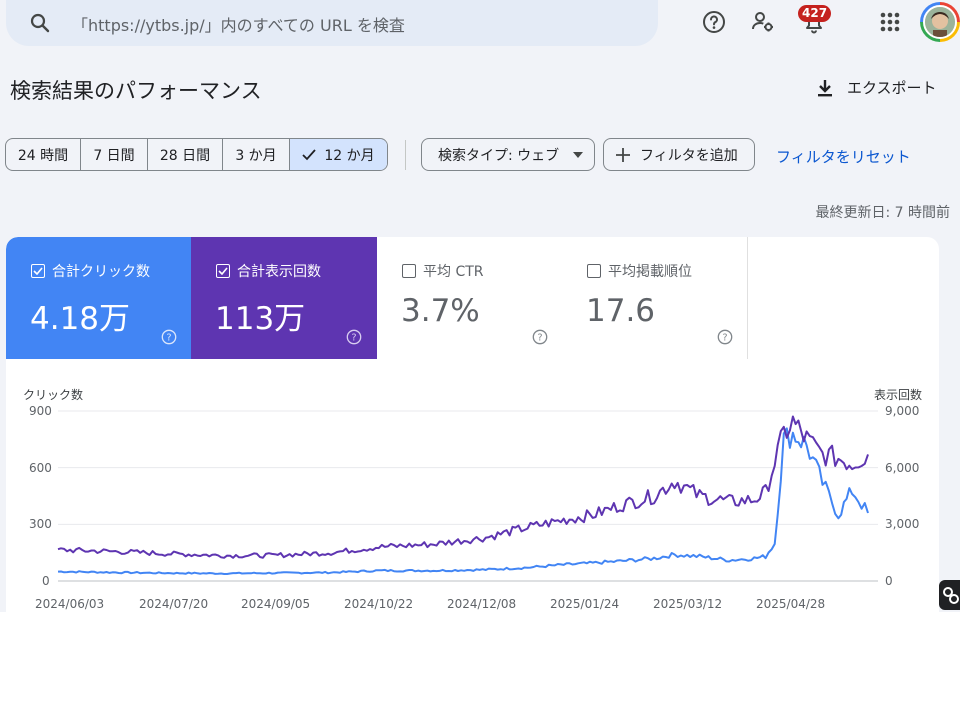 This screenshot has height=720, width=960. I want to click on reset-filters-link: フィルタをリセット, so click(843, 156).